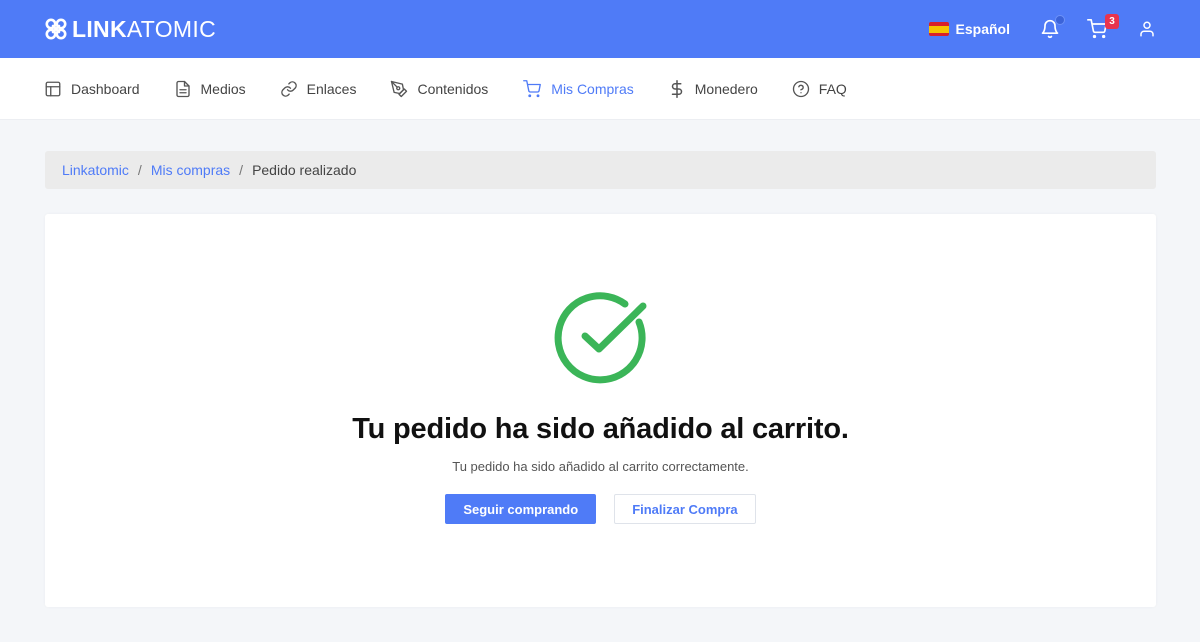  Describe the element at coordinates (453, 88) in the screenshot. I see `nav-label: Contenidos` at that location.